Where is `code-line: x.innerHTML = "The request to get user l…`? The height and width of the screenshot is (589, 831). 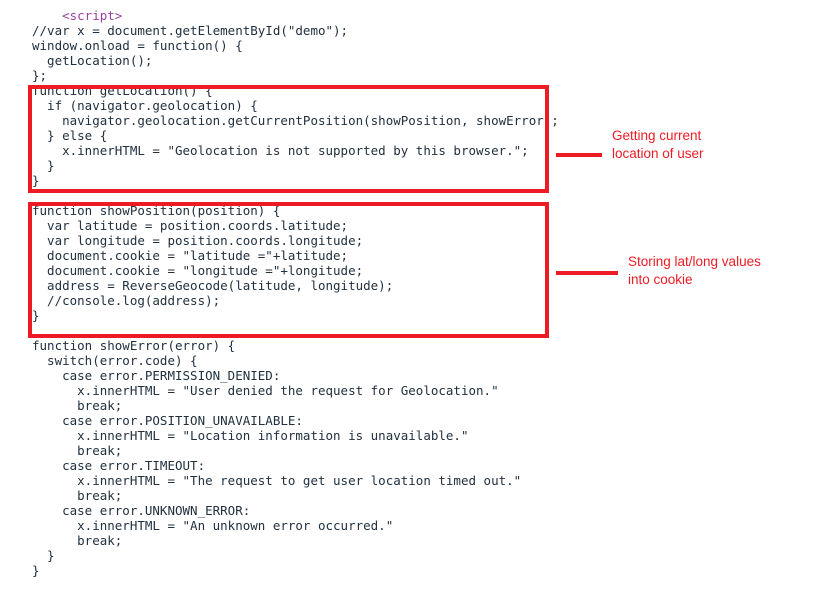 code-line: x.innerHTML = "The request to get user l… is located at coordinates (277, 480).